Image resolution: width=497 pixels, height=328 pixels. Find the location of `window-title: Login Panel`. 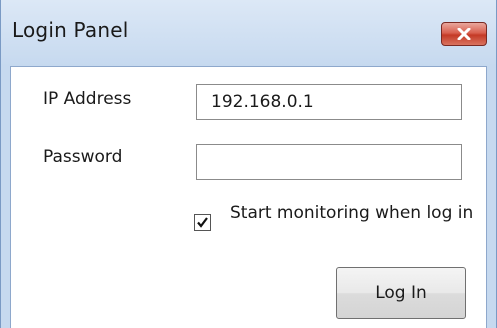

window-title: Login Panel is located at coordinates (70, 30).